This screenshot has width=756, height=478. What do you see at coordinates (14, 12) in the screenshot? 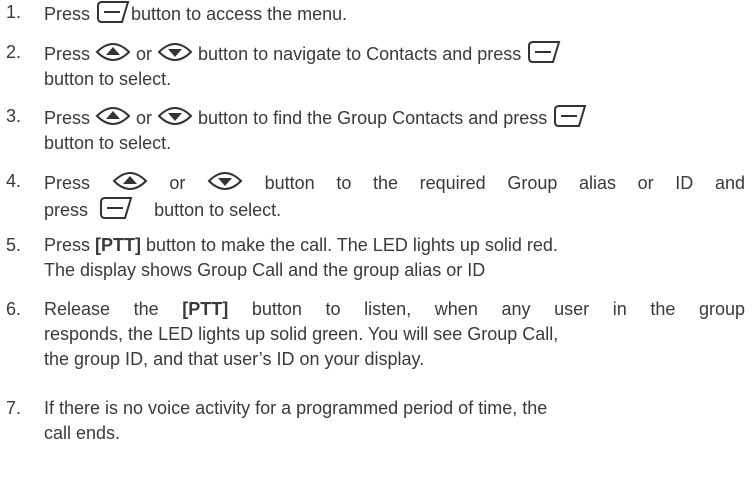
I see `step-number: 1.` at bounding box center [14, 12].